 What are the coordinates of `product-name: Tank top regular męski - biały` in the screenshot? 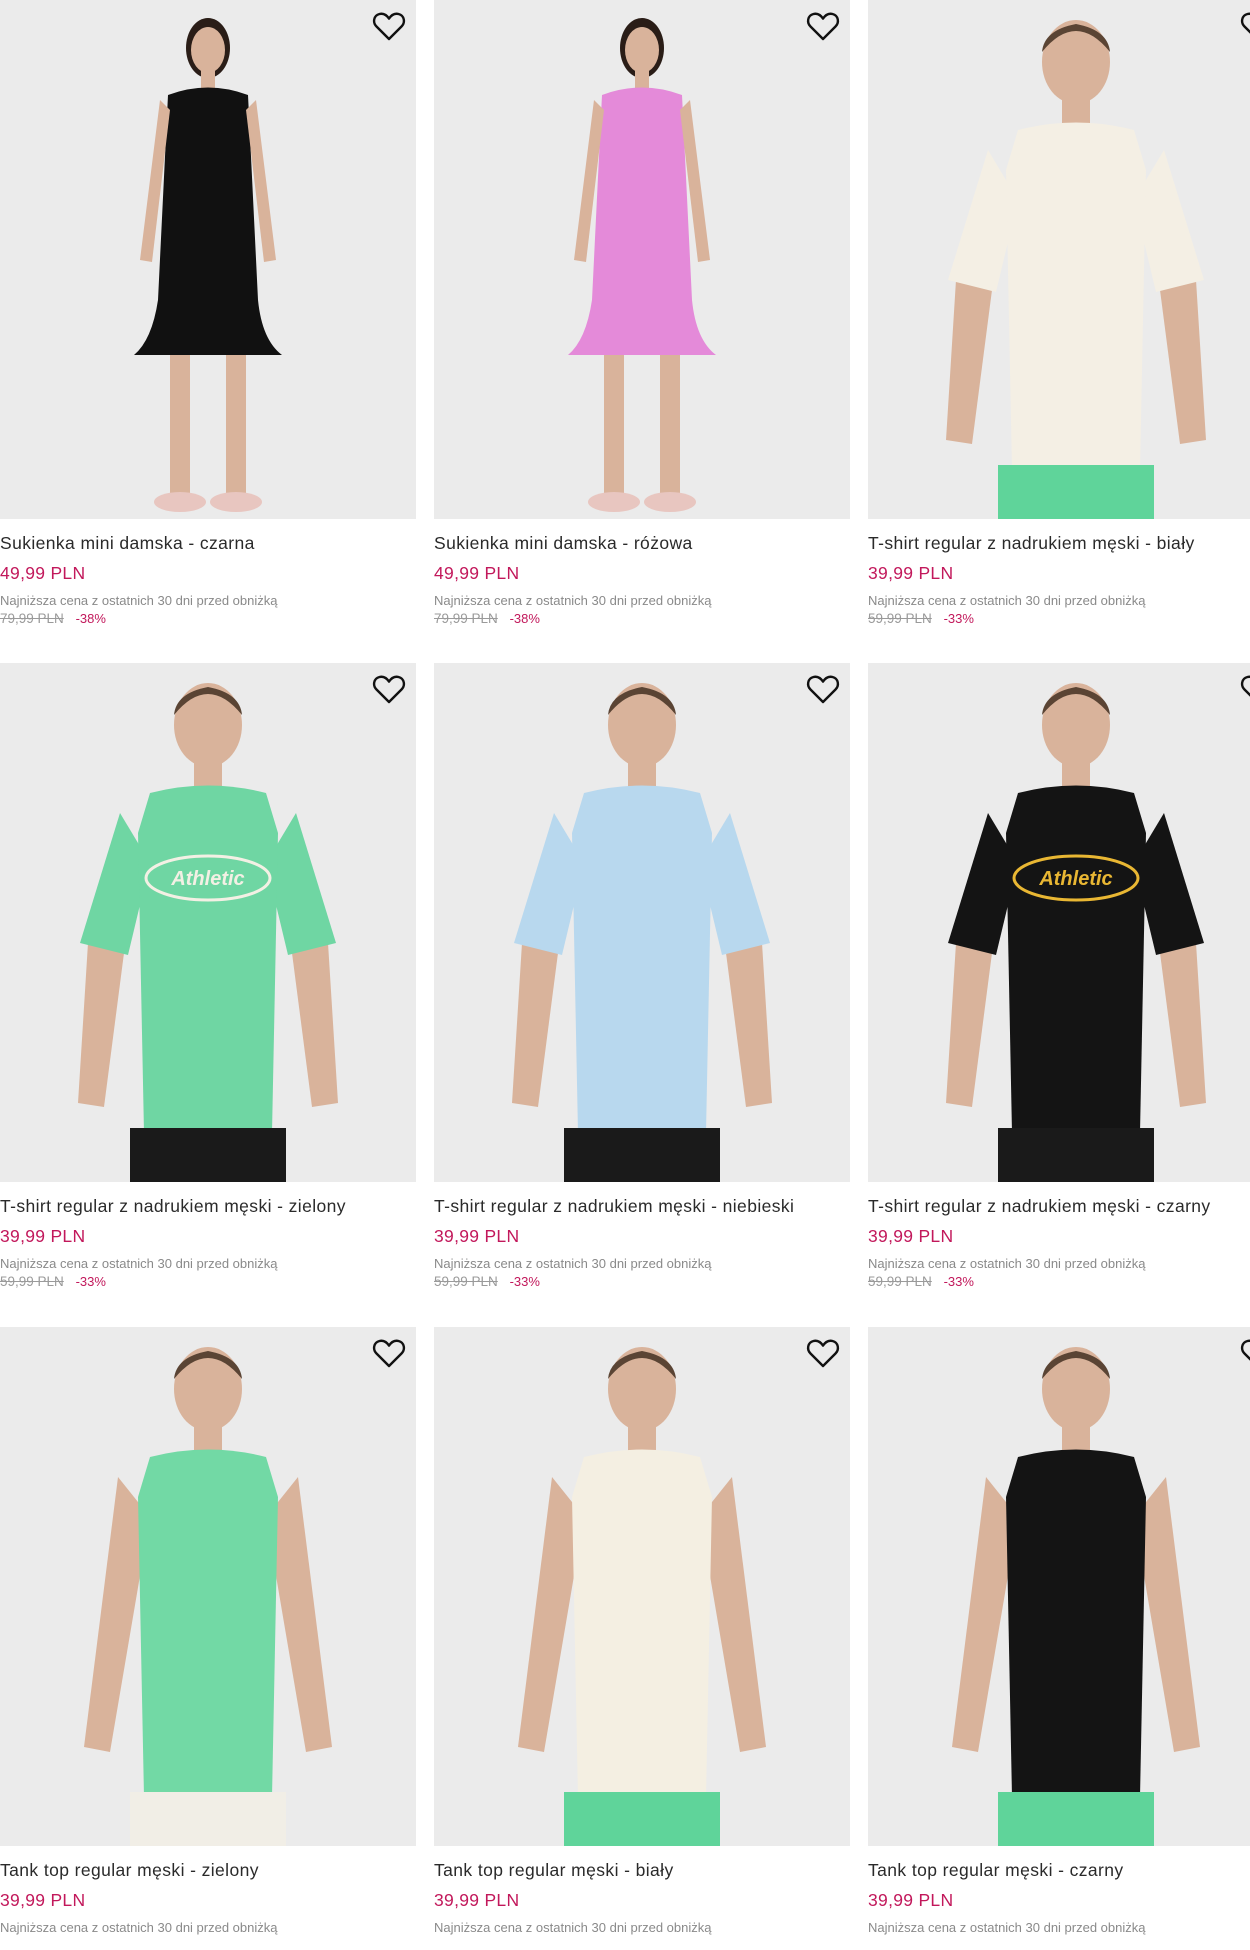 It's located at (642, 1870).